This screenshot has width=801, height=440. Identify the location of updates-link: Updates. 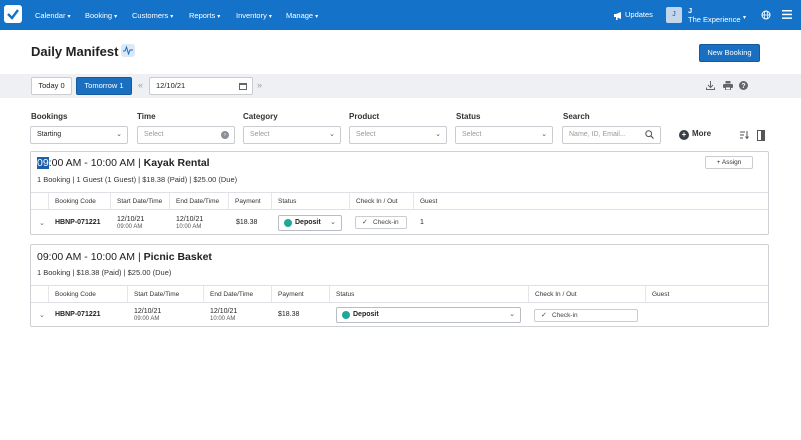
(633, 15).